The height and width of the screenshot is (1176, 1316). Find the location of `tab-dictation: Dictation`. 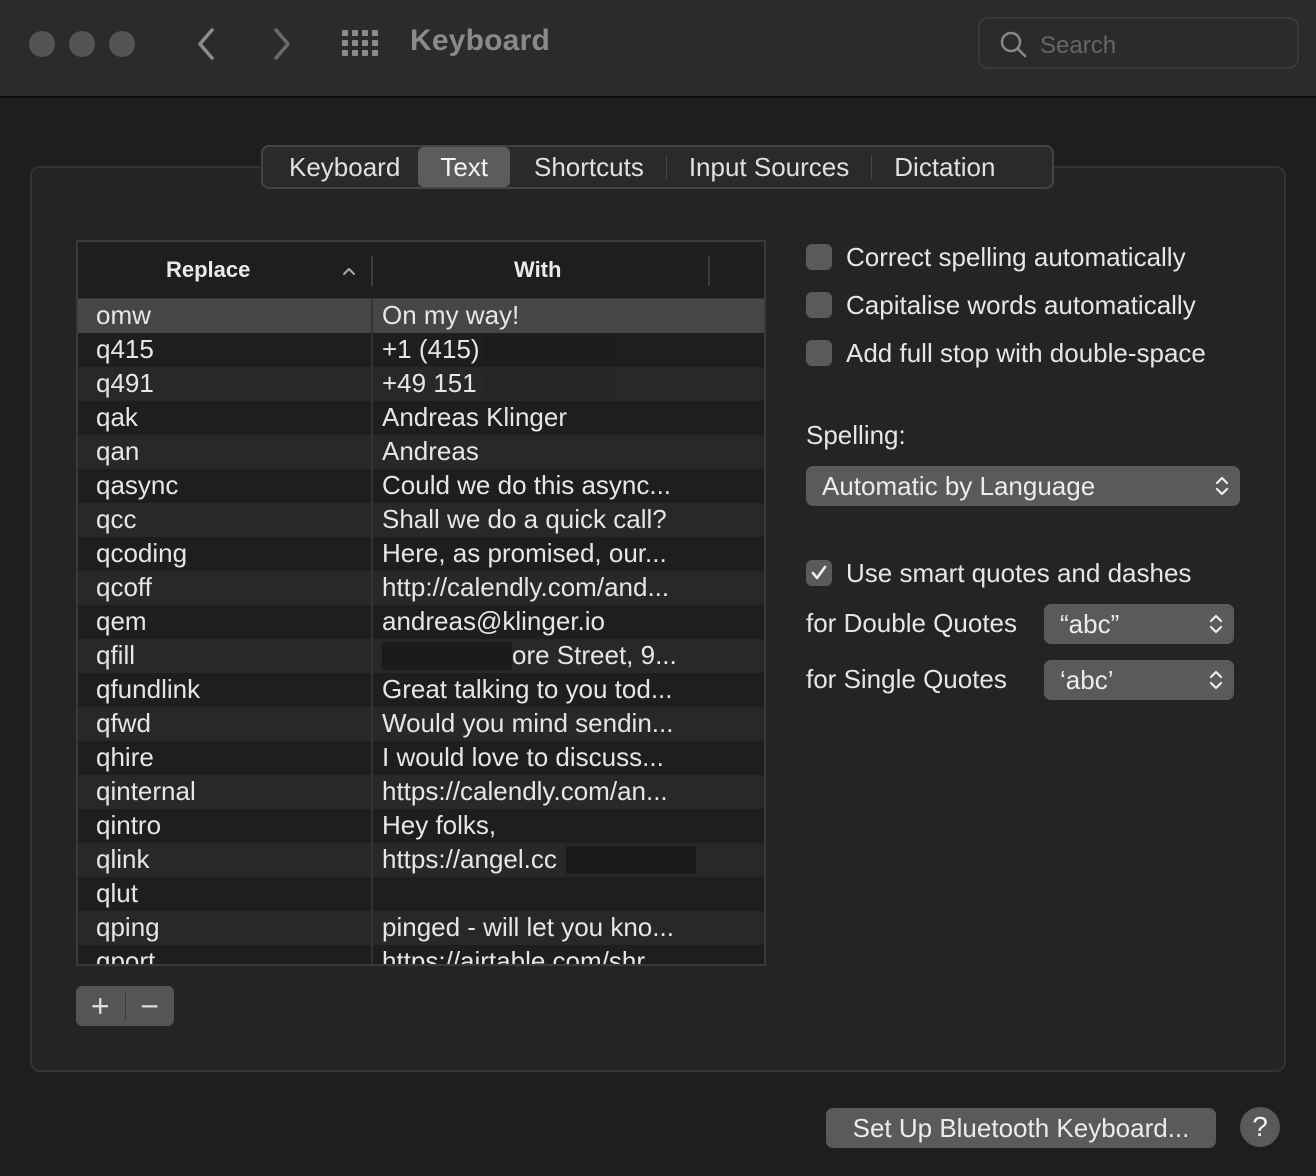

tab-dictation: Dictation is located at coordinates (944, 167).